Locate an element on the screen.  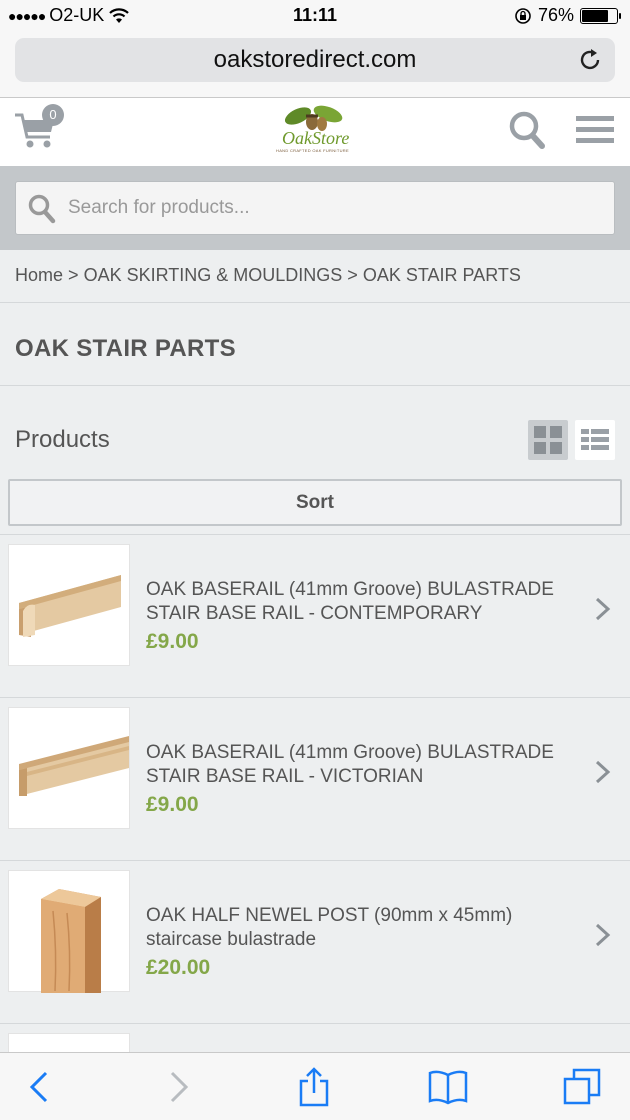
url-text: oakstoredirect.com is located at coordinates (315, 59).